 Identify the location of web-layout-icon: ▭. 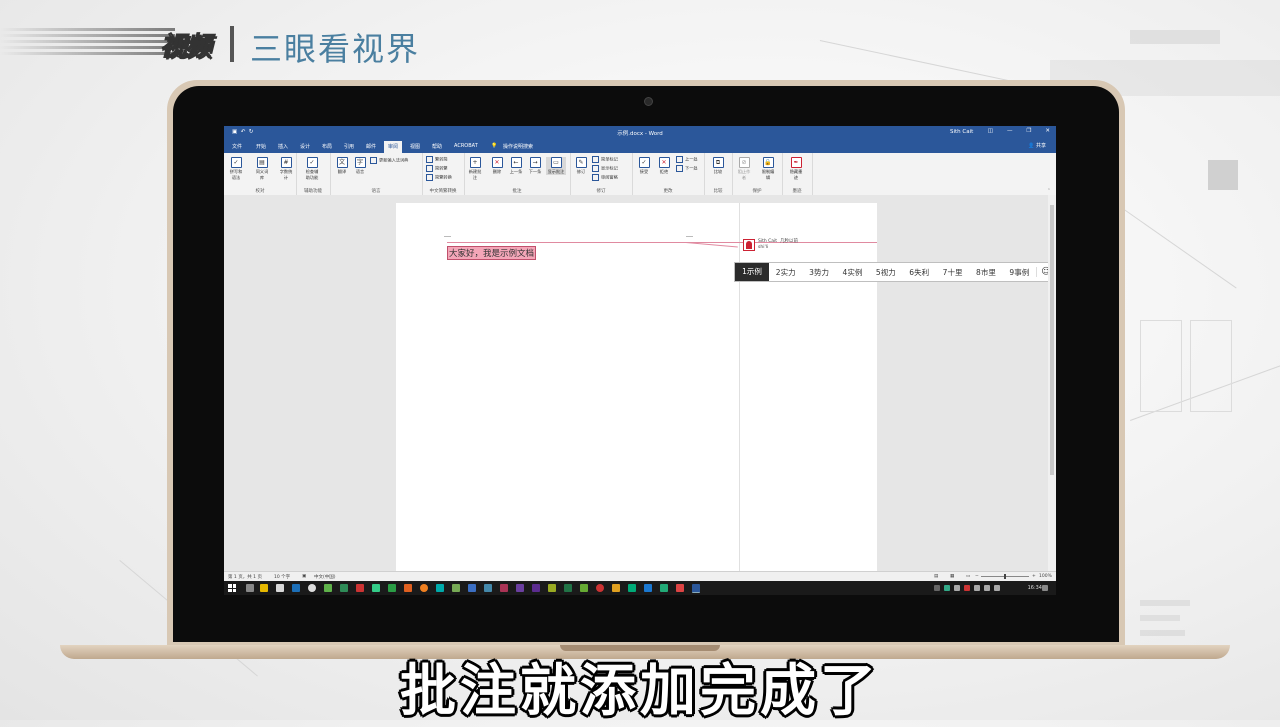
(968, 576).